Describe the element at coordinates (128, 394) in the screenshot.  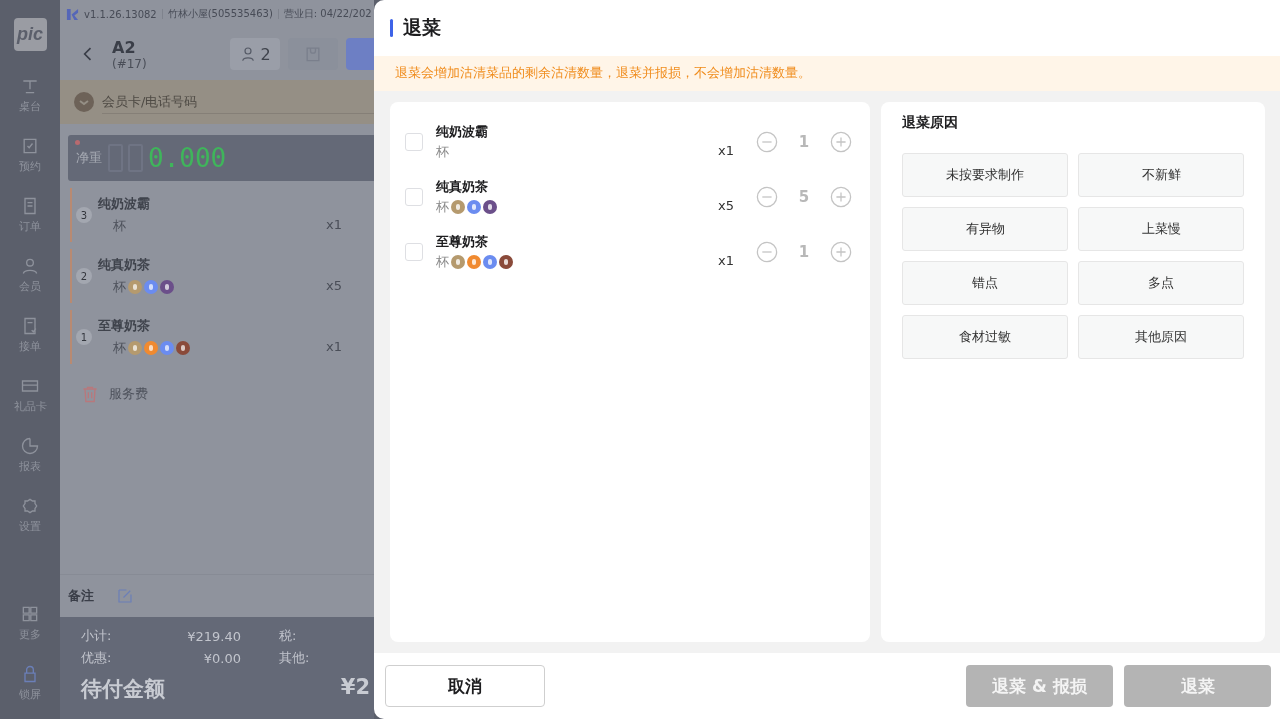
I see `service-fee: 服务费` at that location.